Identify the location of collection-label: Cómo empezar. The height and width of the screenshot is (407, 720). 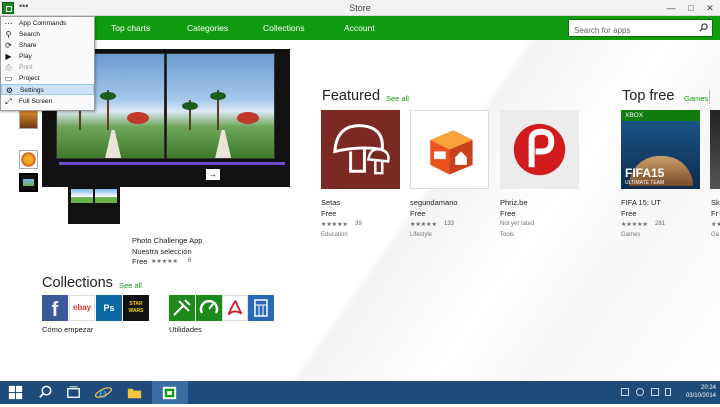
(67, 329).